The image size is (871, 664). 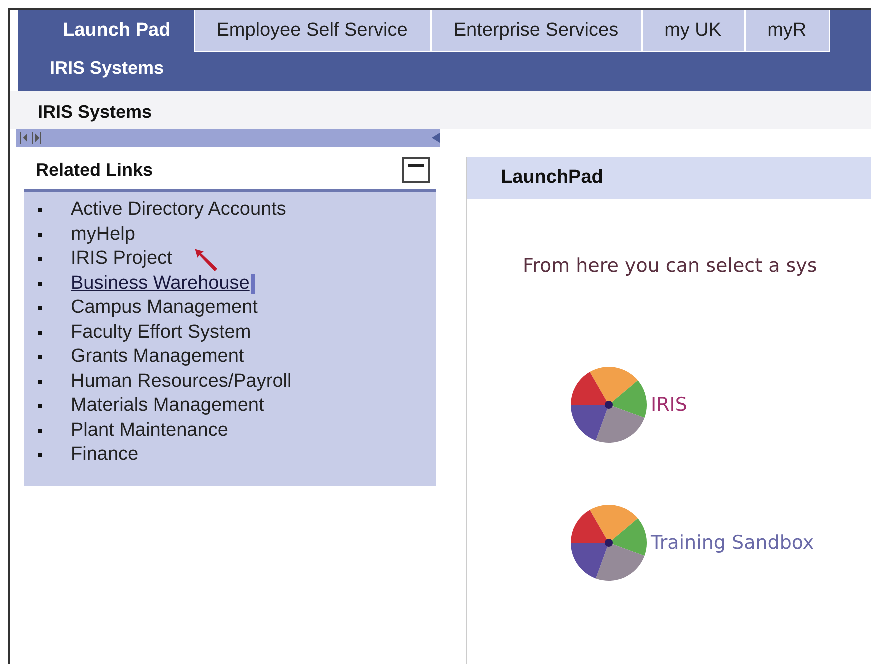 I want to click on related-link: Campus Management, so click(x=164, y=308).